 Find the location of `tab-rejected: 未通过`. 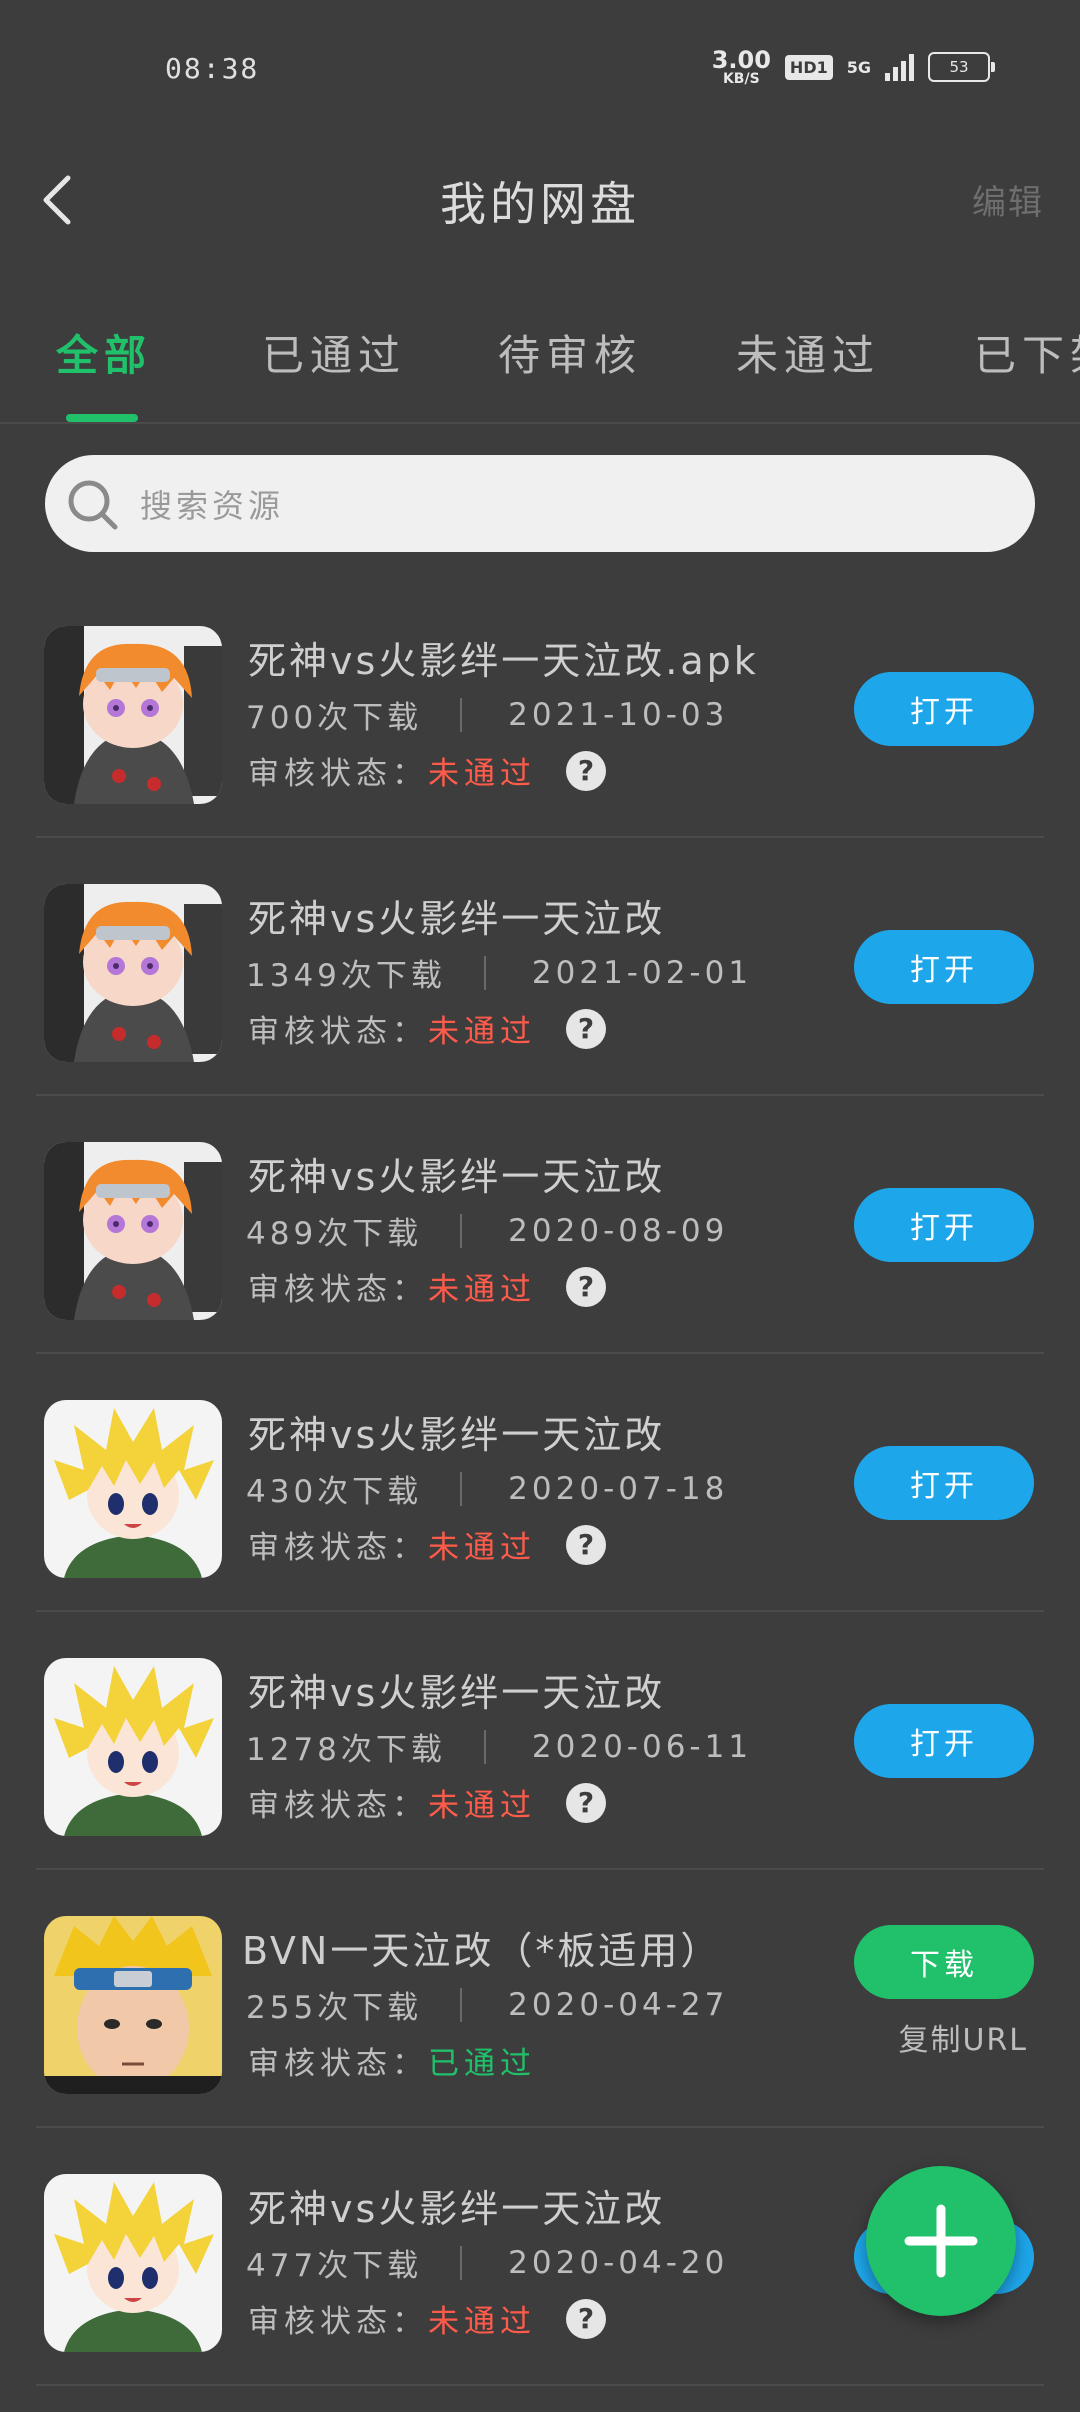

tab-rejected: 未通过 is located at coordinates (808, 352).